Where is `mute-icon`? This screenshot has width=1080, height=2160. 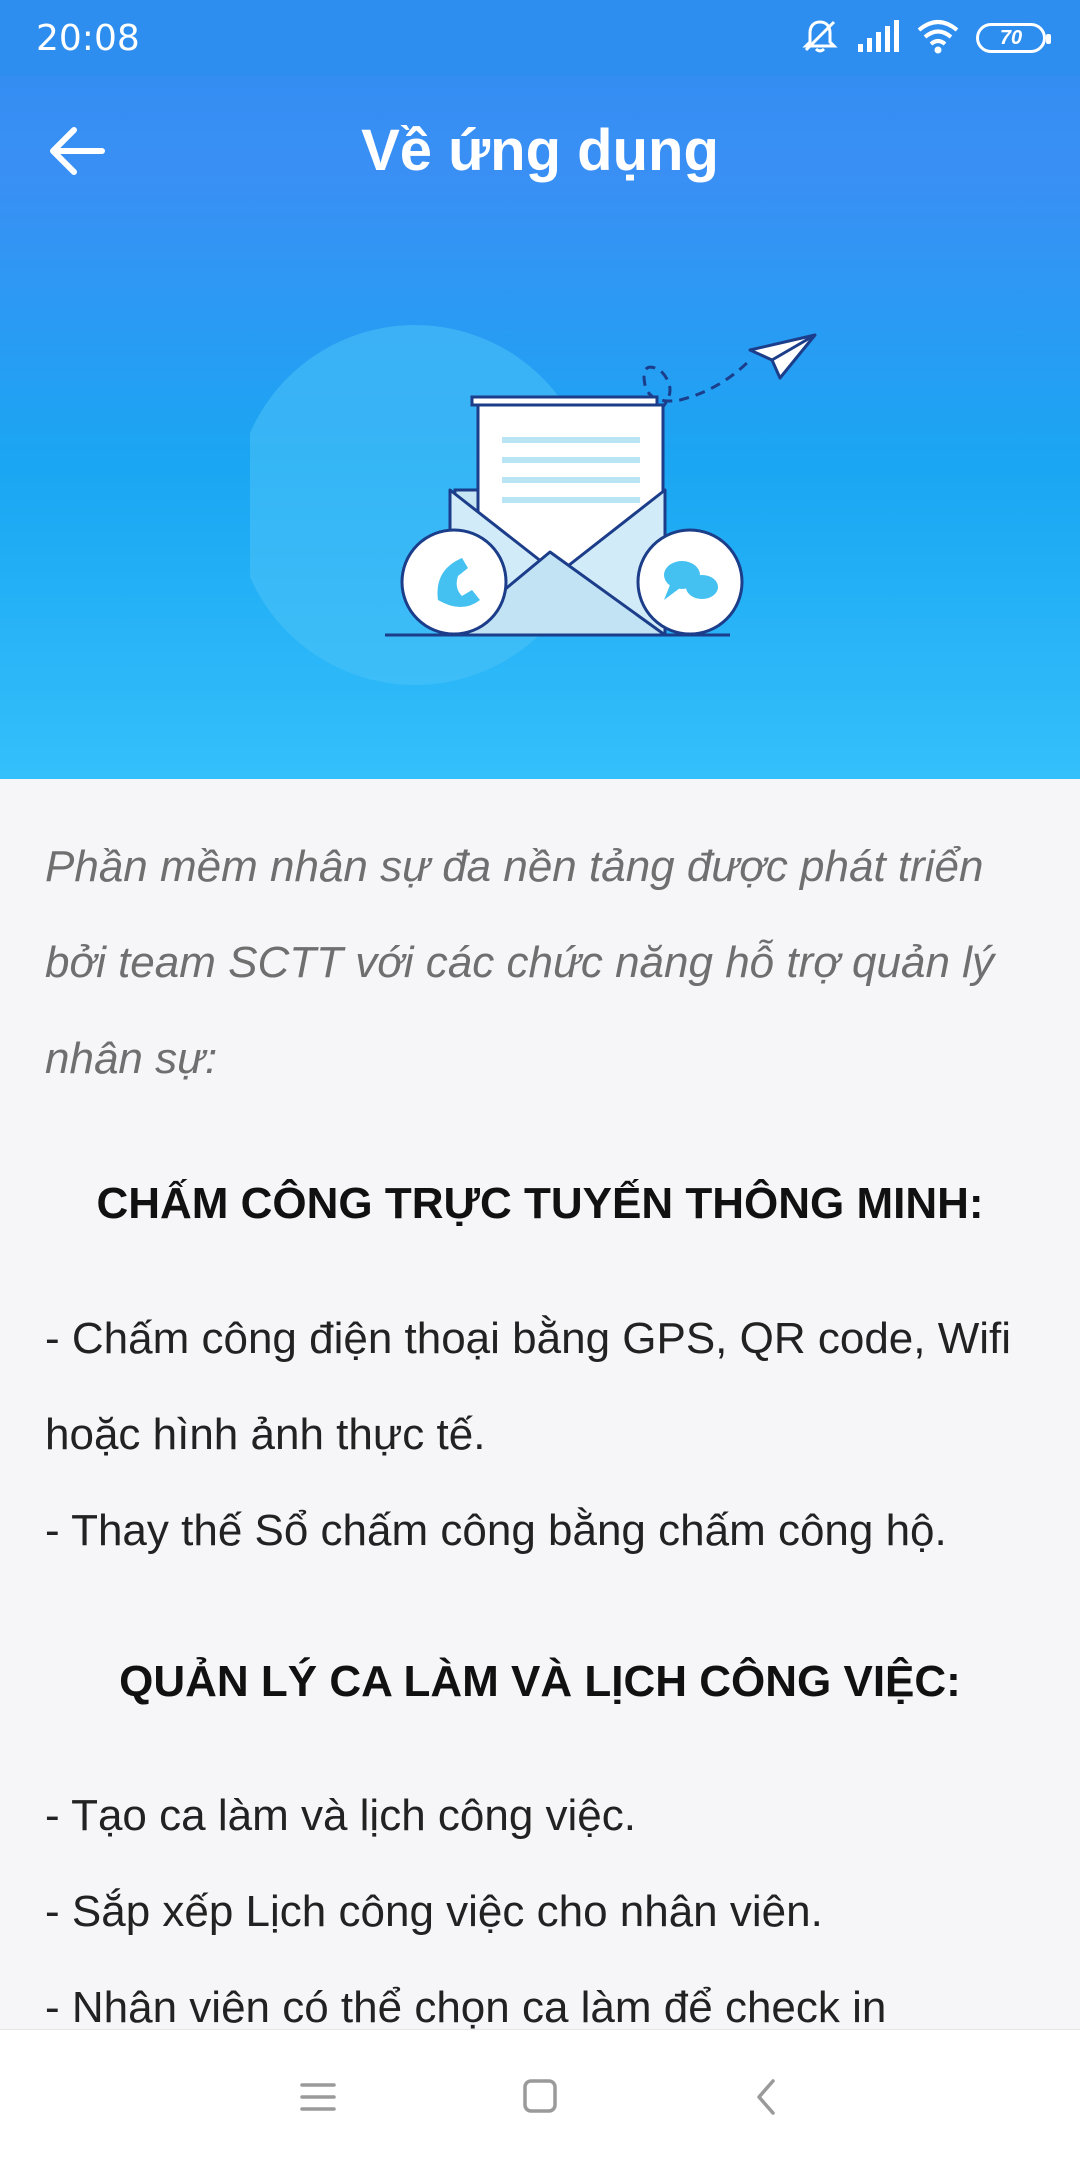 mute-icon is located at coordinates (820, 38).